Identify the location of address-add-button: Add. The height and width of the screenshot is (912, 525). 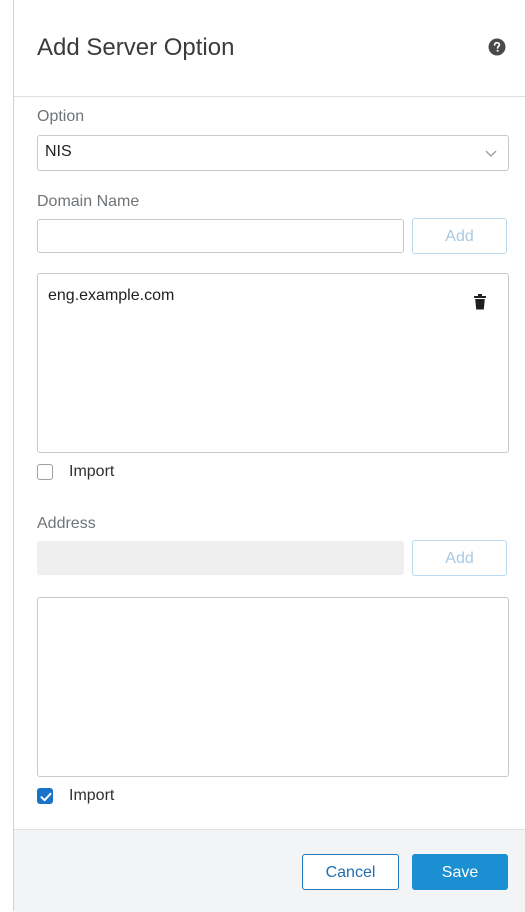
(459, 558).